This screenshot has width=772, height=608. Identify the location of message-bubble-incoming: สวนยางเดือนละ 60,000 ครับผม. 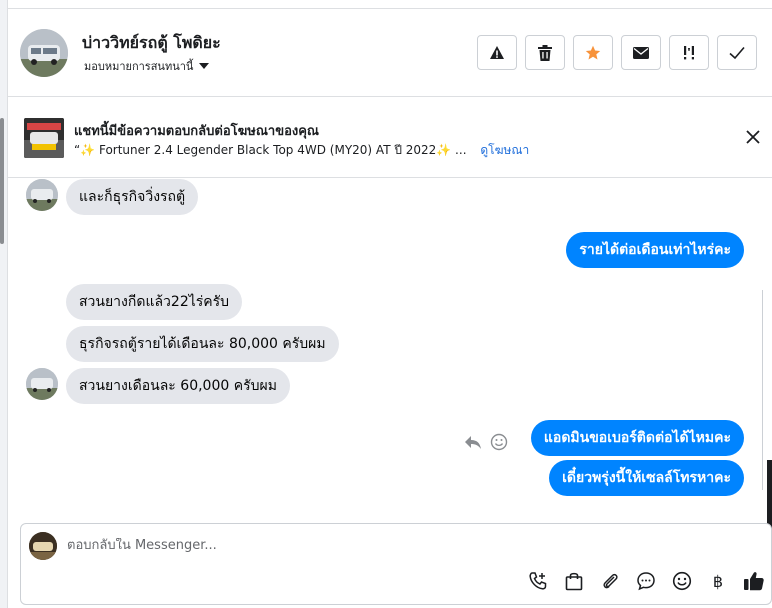
(178, 386).